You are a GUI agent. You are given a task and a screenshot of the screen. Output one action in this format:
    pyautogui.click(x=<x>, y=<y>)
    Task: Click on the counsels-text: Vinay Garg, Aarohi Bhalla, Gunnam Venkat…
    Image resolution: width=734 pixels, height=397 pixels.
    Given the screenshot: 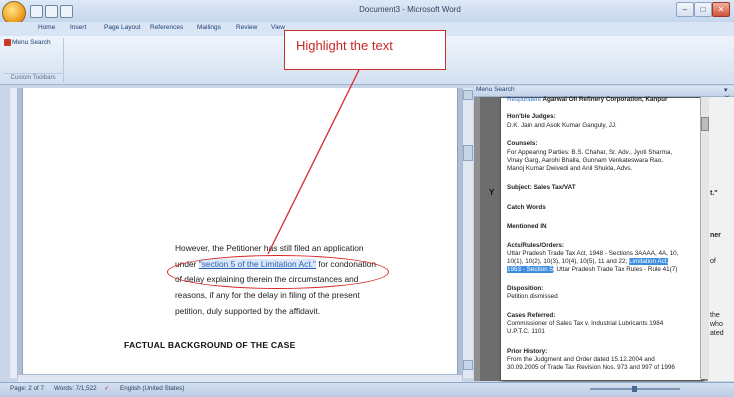 What is the action you would take?
    pyautogui.click(x=585, y=160)
    